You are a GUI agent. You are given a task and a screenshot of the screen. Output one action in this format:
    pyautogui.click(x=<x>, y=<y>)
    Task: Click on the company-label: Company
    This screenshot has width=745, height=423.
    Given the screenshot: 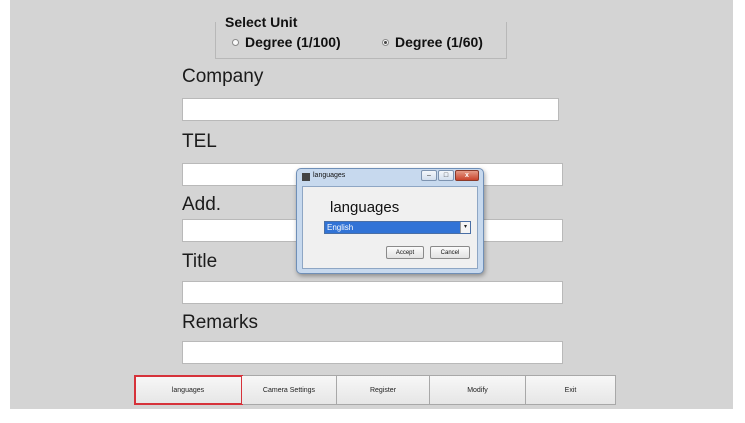 What is the action you would take?
    pyautogui.click(x=223, y=76)
    